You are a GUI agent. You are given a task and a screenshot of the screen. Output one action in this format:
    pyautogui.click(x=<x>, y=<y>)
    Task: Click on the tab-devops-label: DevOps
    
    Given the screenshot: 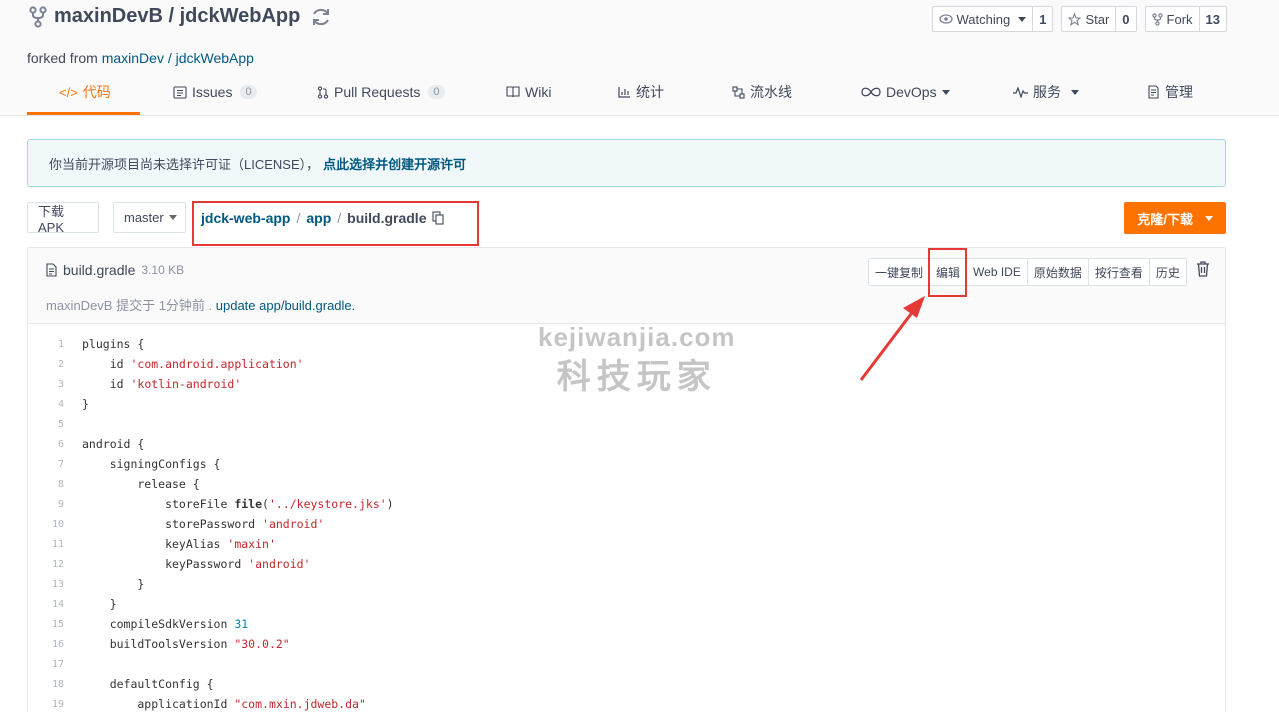 What is the action you would take?
    pyautogui.click(x=911, y=92)
    